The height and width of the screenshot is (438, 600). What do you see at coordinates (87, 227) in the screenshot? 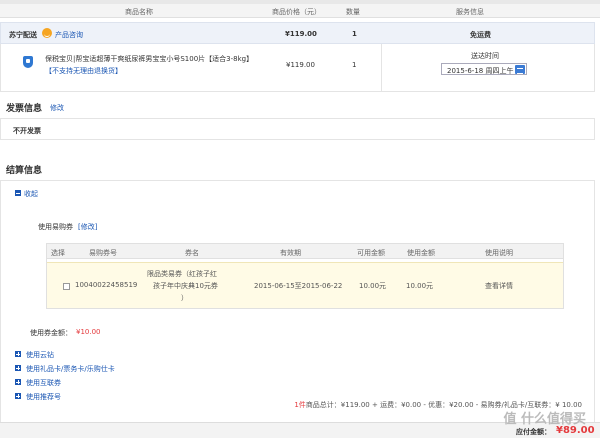
I see `coupon-edit-link: [修改]` at bounding box center [87, 227].